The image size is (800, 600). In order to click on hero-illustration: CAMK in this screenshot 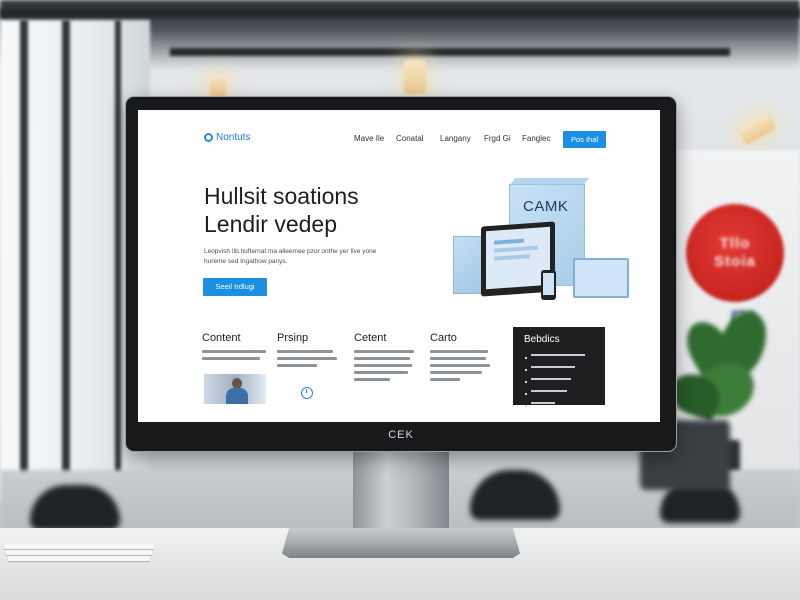, I will do `click(543, 243)`.